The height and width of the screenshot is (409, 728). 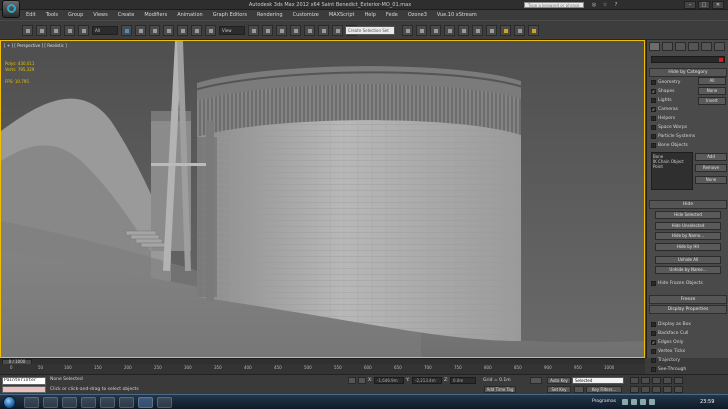 I want to click on menu-ozone3: Ozone3, so click(x=417, y=15).